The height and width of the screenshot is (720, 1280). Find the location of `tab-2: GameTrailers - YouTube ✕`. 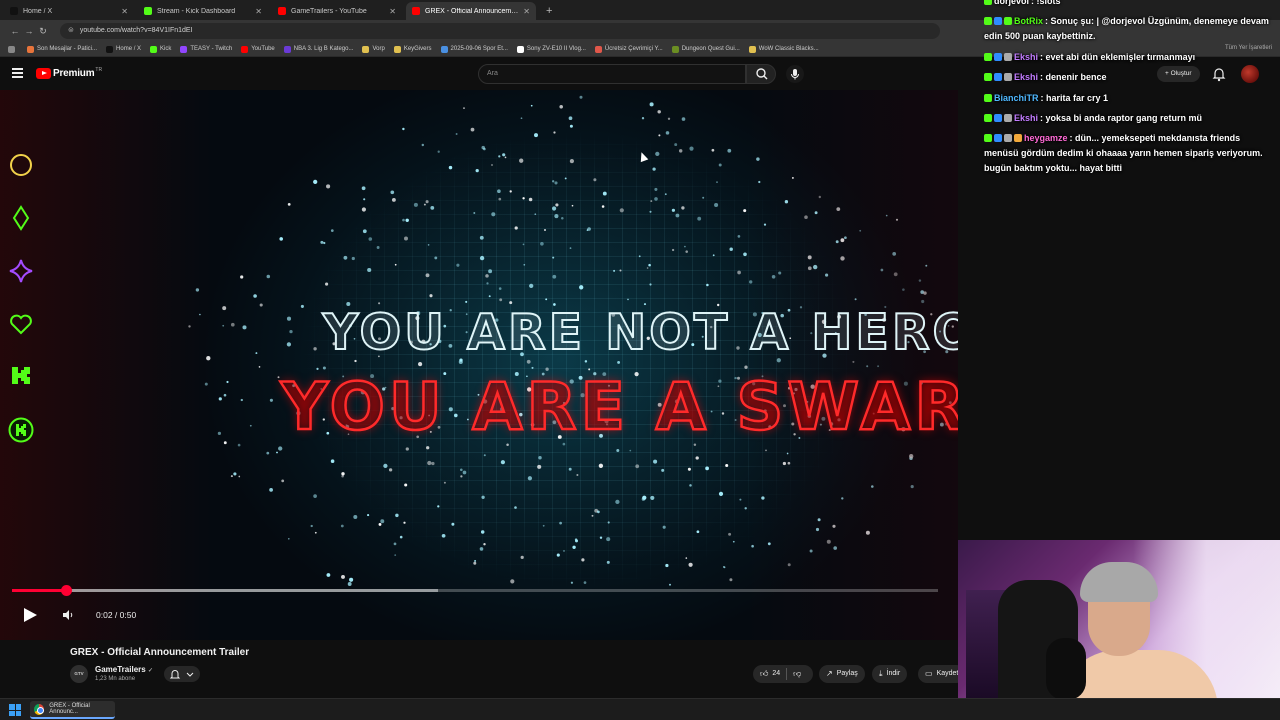

tab-2: GameTrailers - YouTube ✕ is located at coordinates (337, 11).